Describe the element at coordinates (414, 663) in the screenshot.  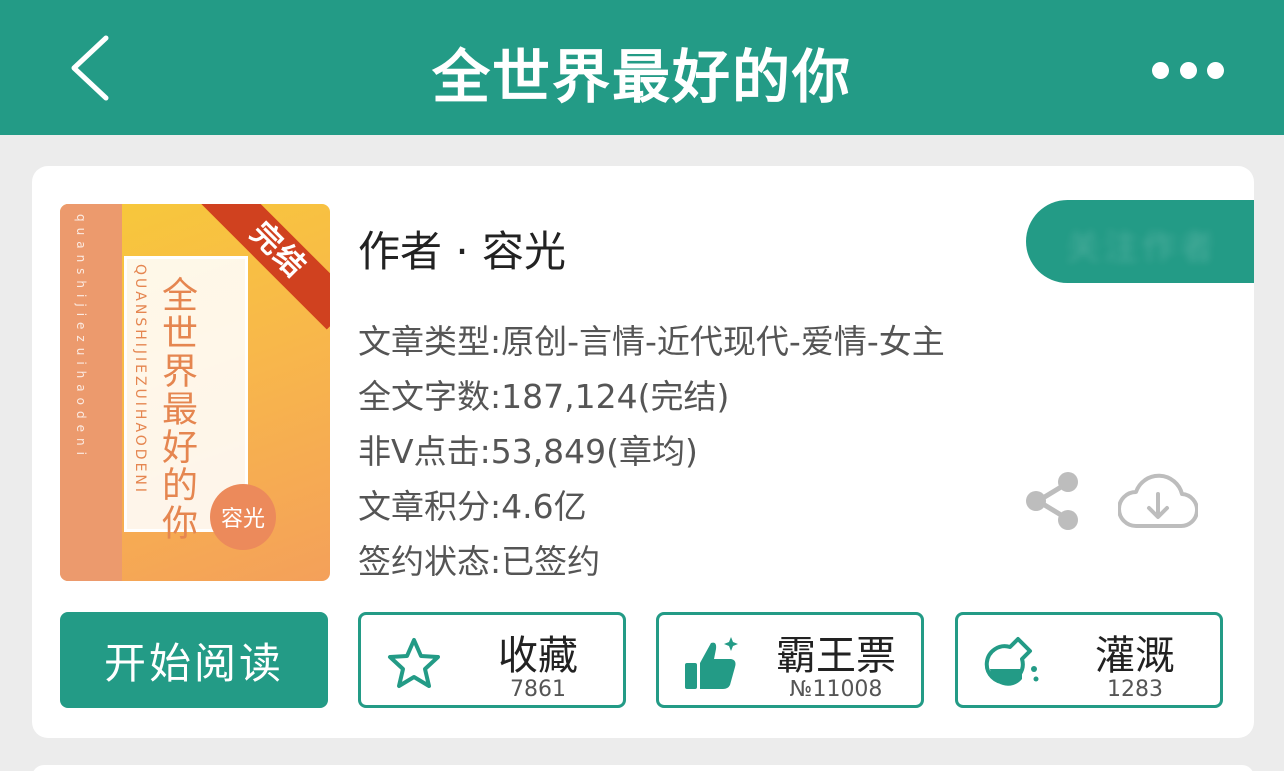
I see `star-icon` at that location.